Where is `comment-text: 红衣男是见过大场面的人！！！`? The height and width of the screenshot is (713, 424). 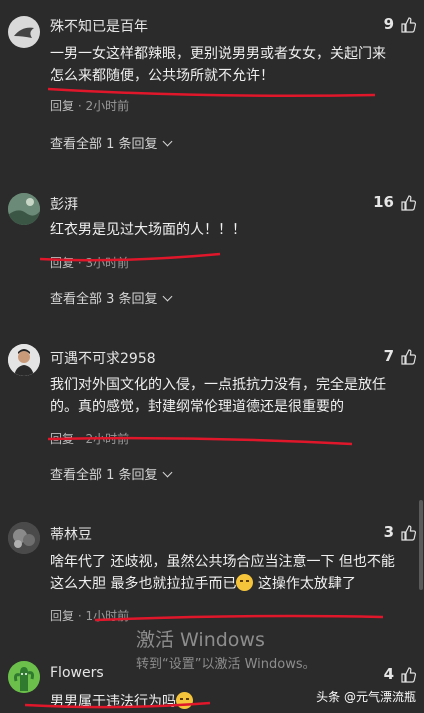
comment-text: 红衣男是见过大场面的人！！！ is located at coordinates (148, 230).